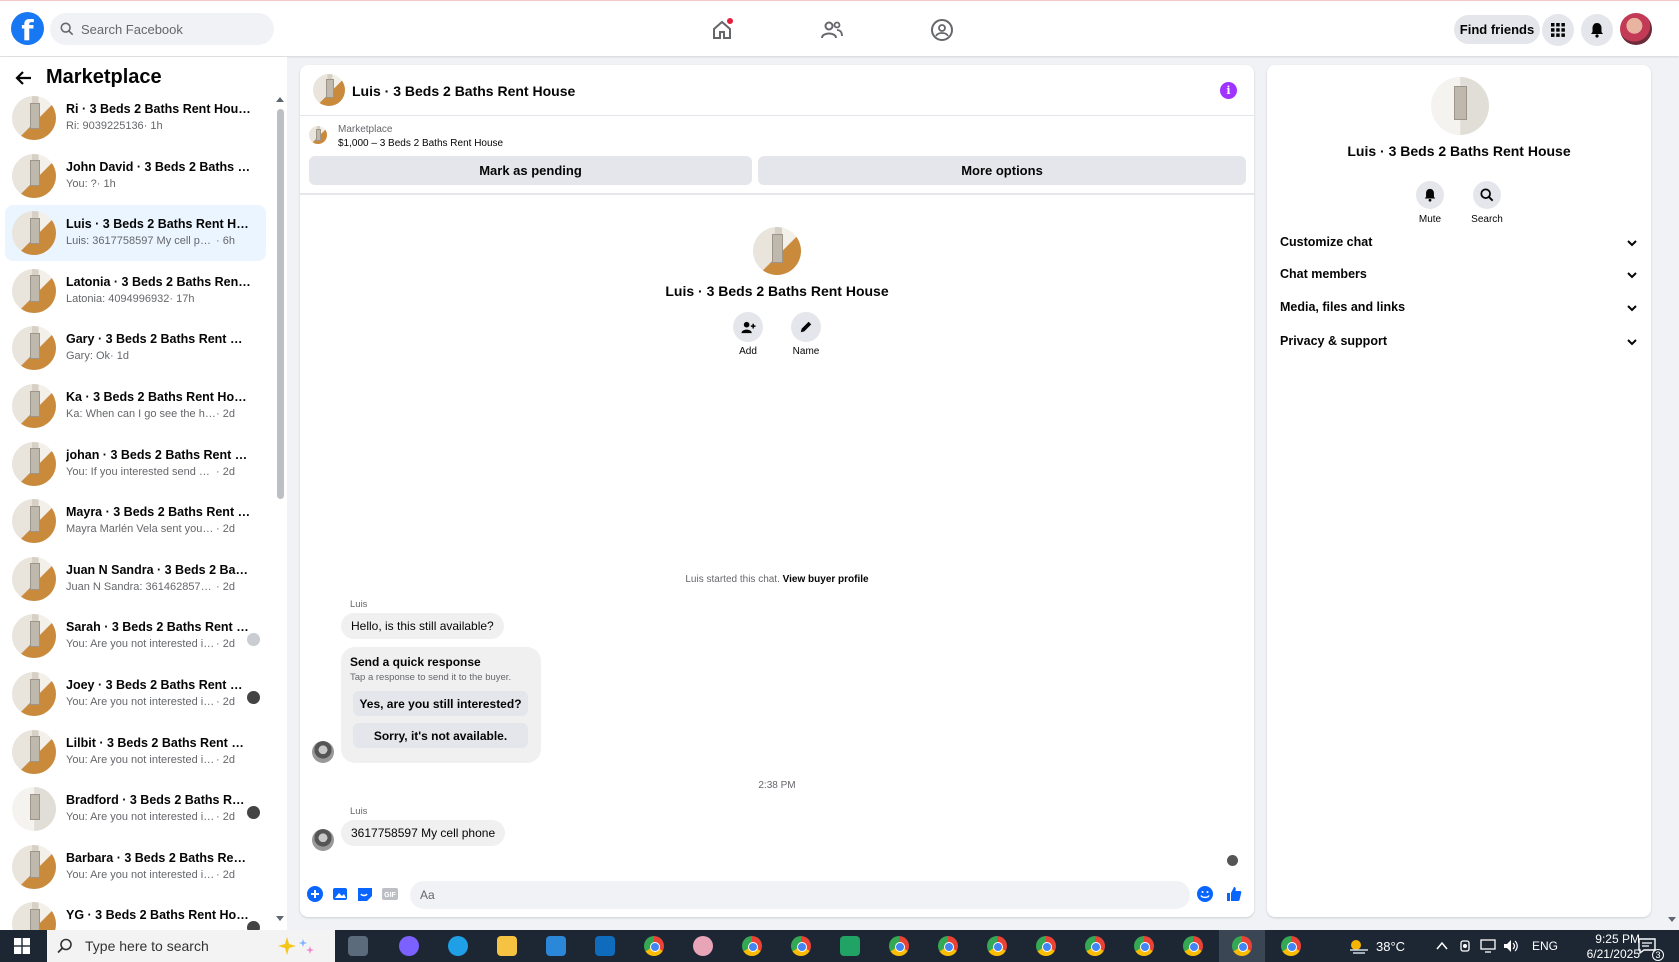 The width and height of the screenshot is (1679, 962). I want to click on groups-icon, so click(942, 30).